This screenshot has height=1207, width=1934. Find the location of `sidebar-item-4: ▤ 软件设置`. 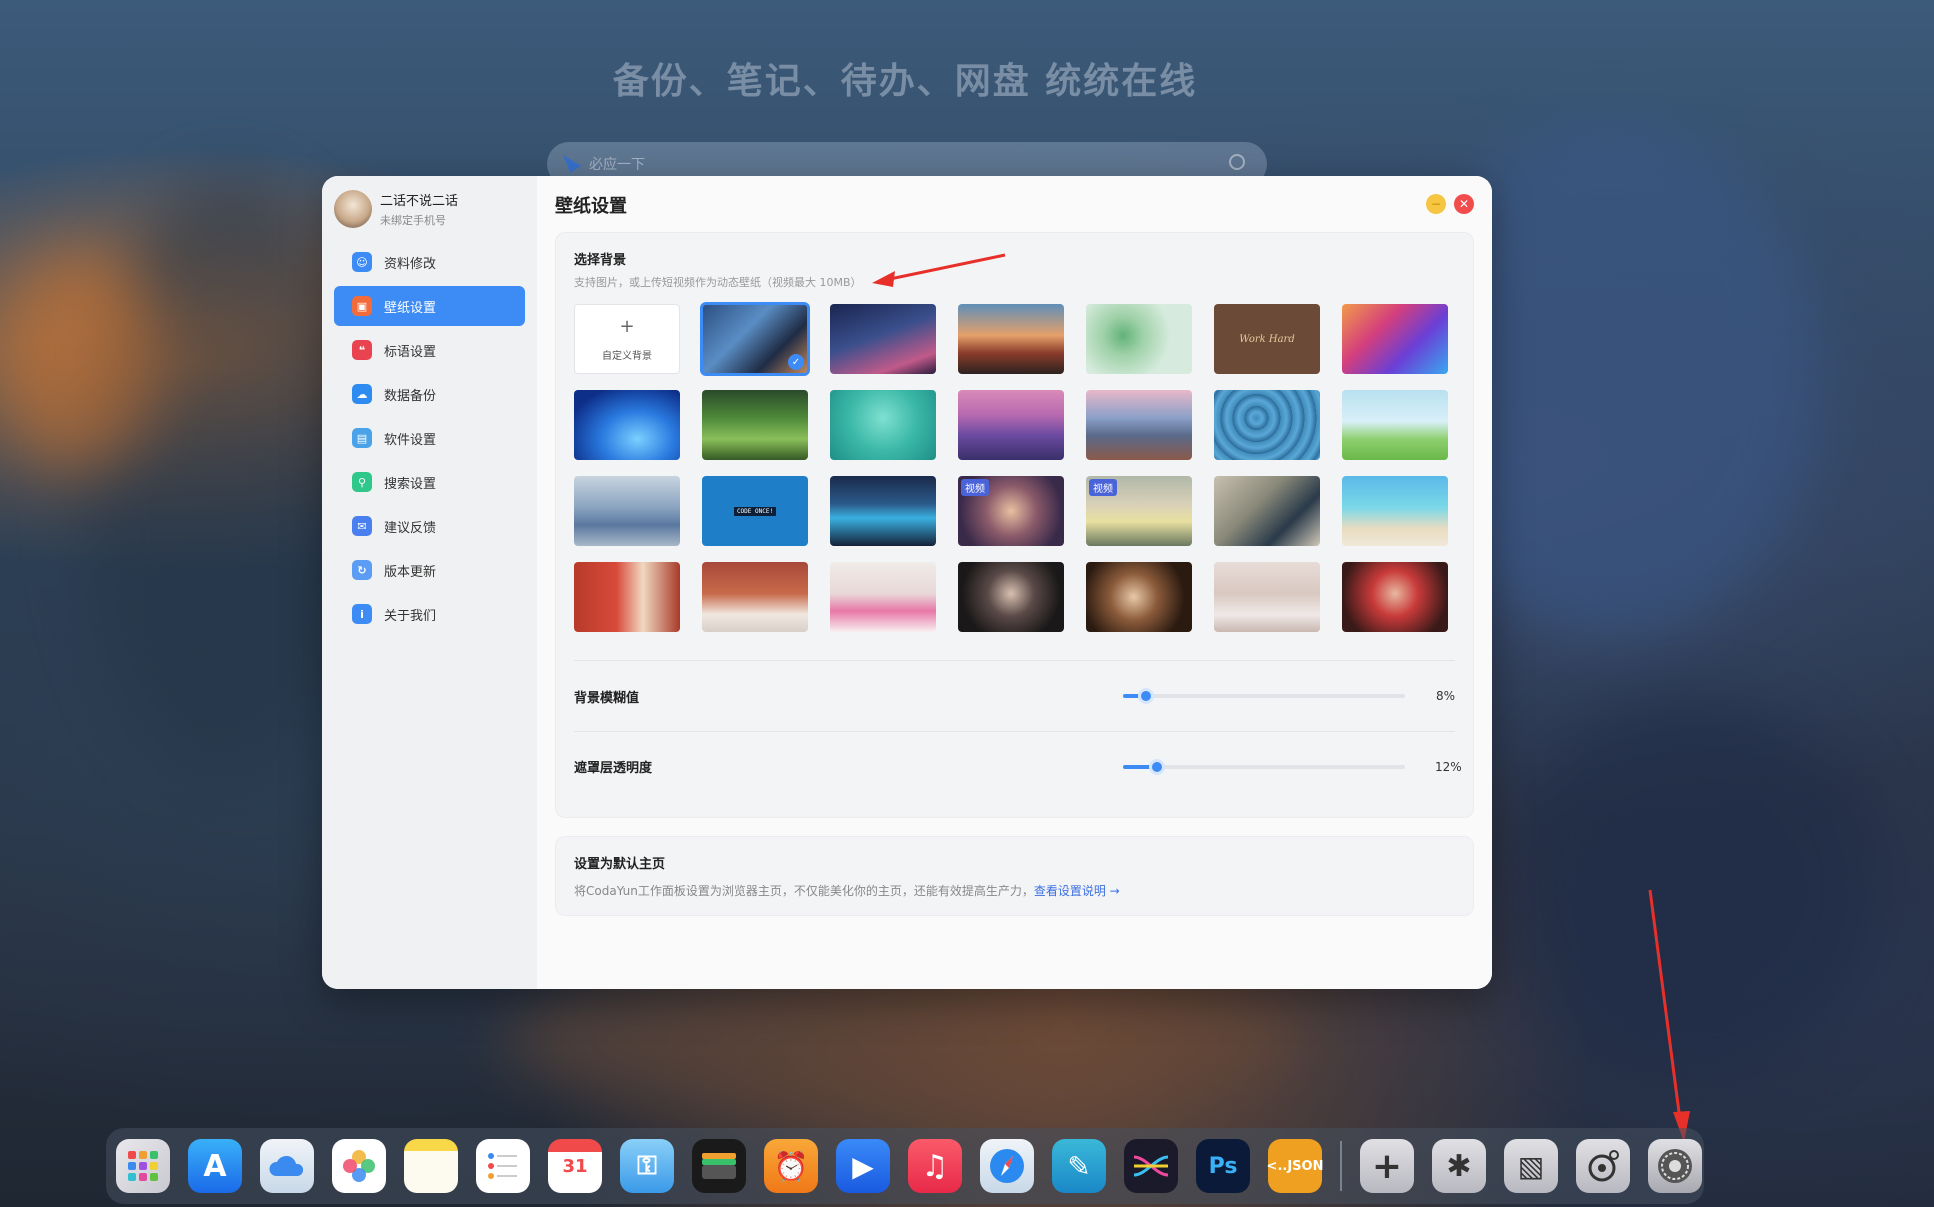

sidebar-item-4: ▤ 软件设置 is located at coordinates (429, 438).